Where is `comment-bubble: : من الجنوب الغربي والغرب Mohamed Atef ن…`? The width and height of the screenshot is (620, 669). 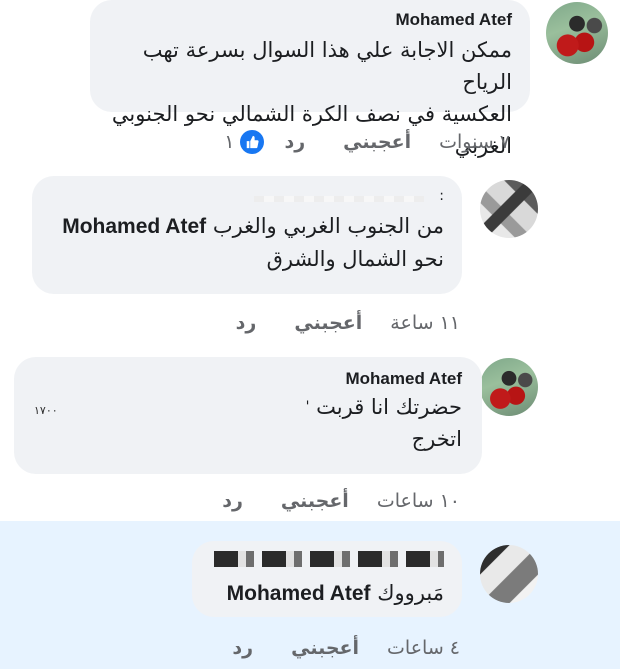 comment-bubble: : من الجنوب الغربي والغرب Mohamed Atef ن… is located at coordinates (247, 235).